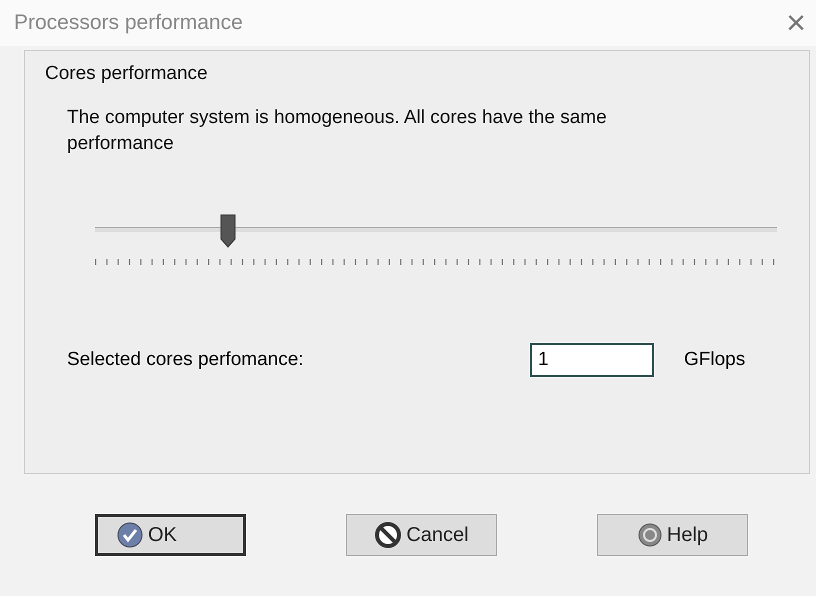 The image size is (816, 596). Describe the element at coordinates (186, 360) in the screenshot. I see `field-label: Selected cores perfomance:` at that location.